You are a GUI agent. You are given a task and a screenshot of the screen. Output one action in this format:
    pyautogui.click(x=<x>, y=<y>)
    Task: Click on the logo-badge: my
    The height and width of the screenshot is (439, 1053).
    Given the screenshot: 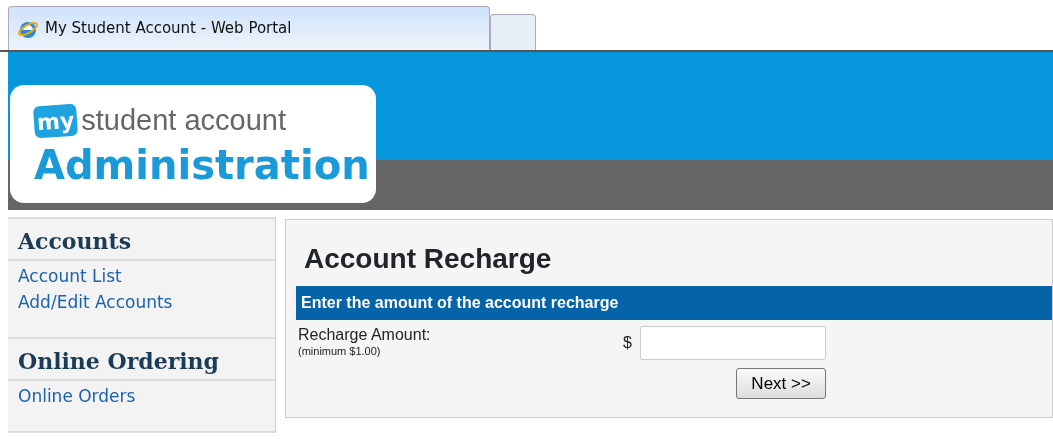 What is the action you would take?
    pyautogui.click(x=55, y=121)
    